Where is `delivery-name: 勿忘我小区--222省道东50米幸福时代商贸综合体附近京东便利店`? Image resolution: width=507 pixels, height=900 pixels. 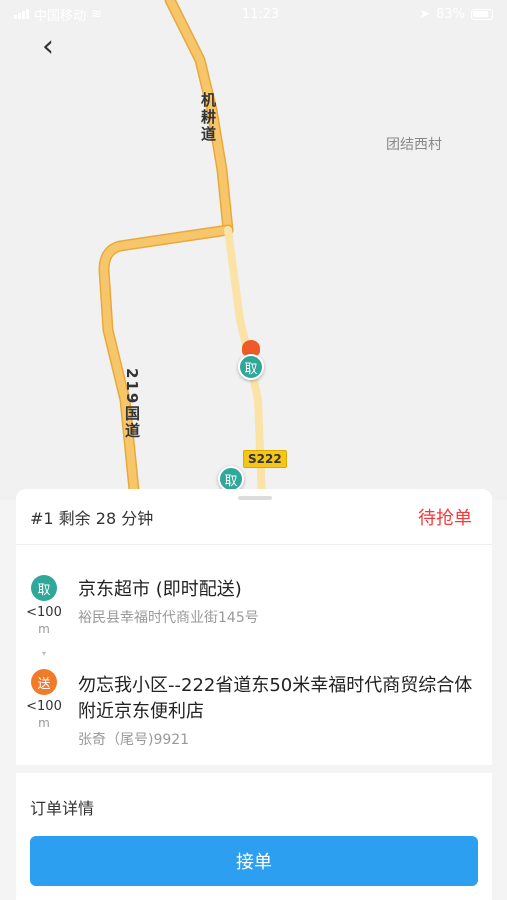 delivery-name: 勿忘我小区--222省道东50米幸福时代商贸综合体附近京东便利店 is located at coordinates (275, 698).